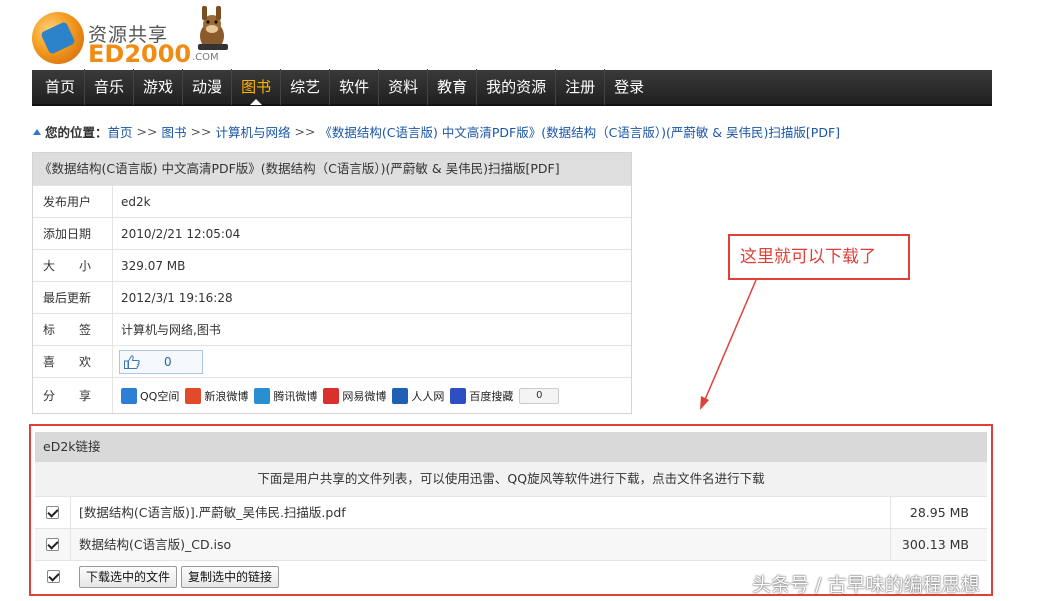 The image size is (1037, 601). I want to click on site-logo: 资源共享 ED2000 .COM, so click(137, 37).